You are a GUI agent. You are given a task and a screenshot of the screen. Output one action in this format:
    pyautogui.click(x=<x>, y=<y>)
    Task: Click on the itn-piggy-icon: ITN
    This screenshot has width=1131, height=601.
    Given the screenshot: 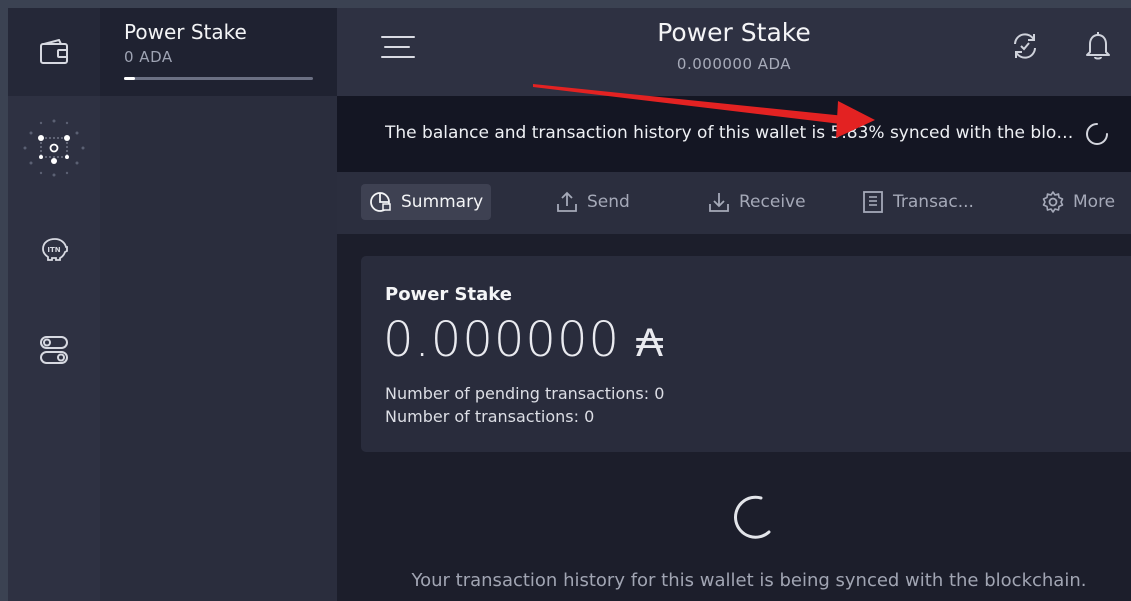 What is the action you would take?
    pyautogui.click(x=55, y=249)
    